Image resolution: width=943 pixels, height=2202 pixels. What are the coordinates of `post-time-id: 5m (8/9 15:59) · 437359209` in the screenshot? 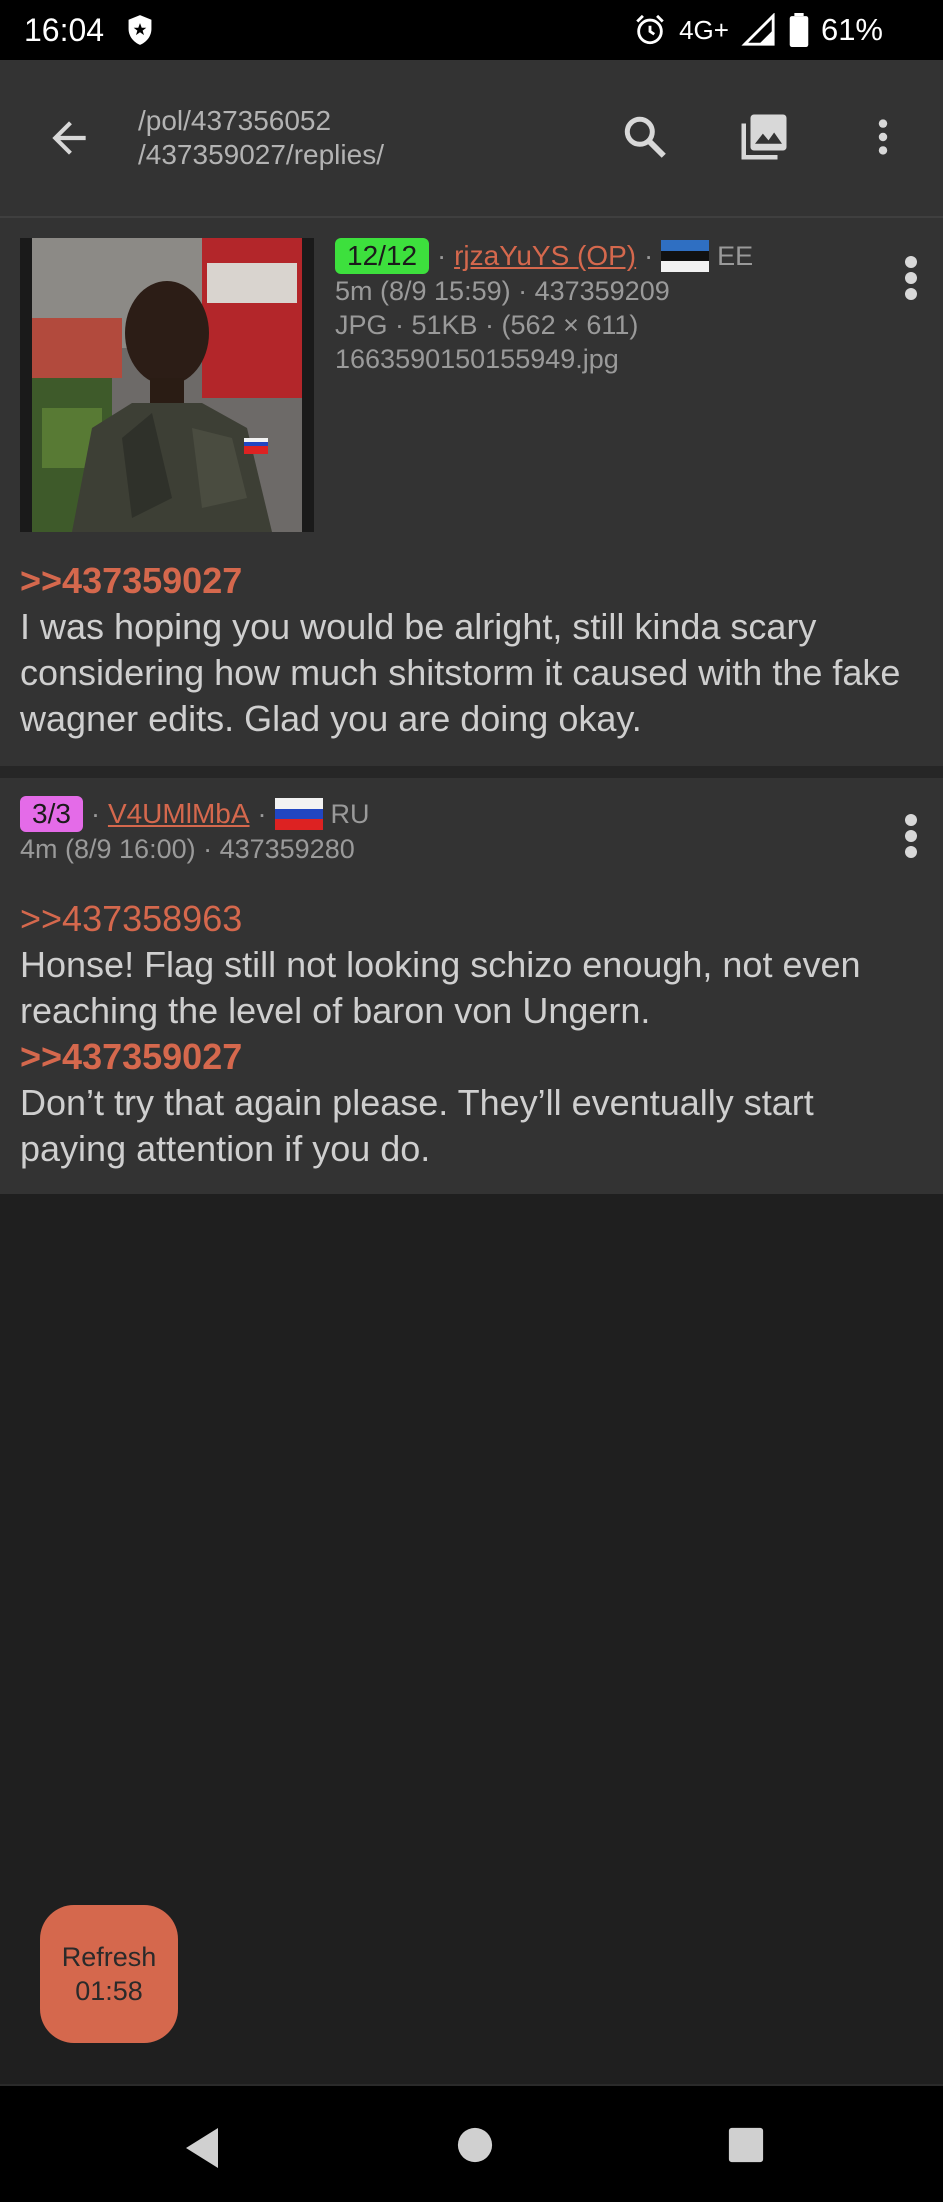 It's located at (502, 291).